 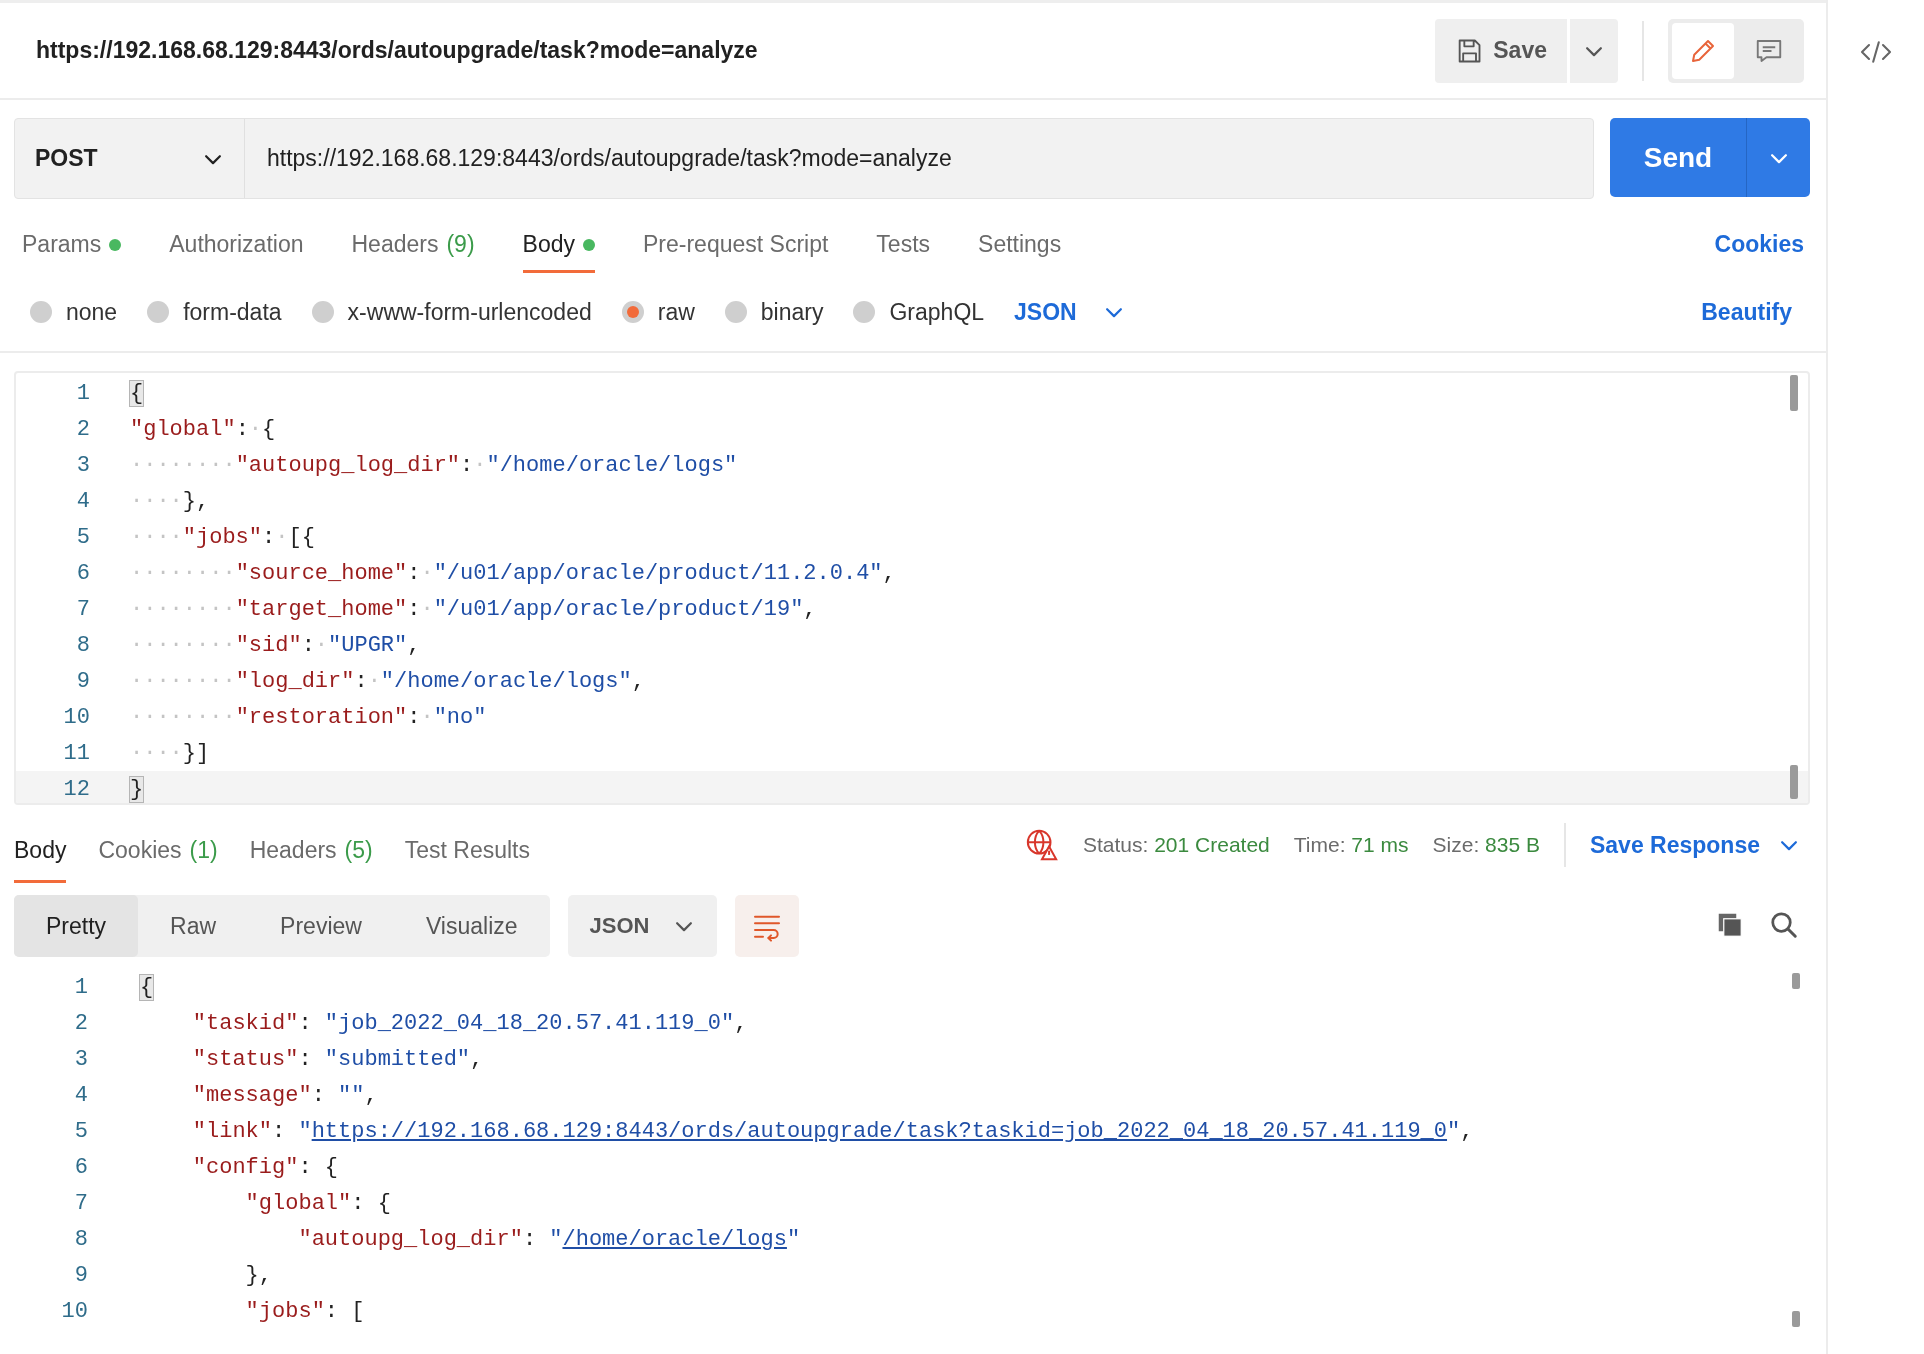 I want to click on response-tab: Headers (5), so click(x=311, y=860).